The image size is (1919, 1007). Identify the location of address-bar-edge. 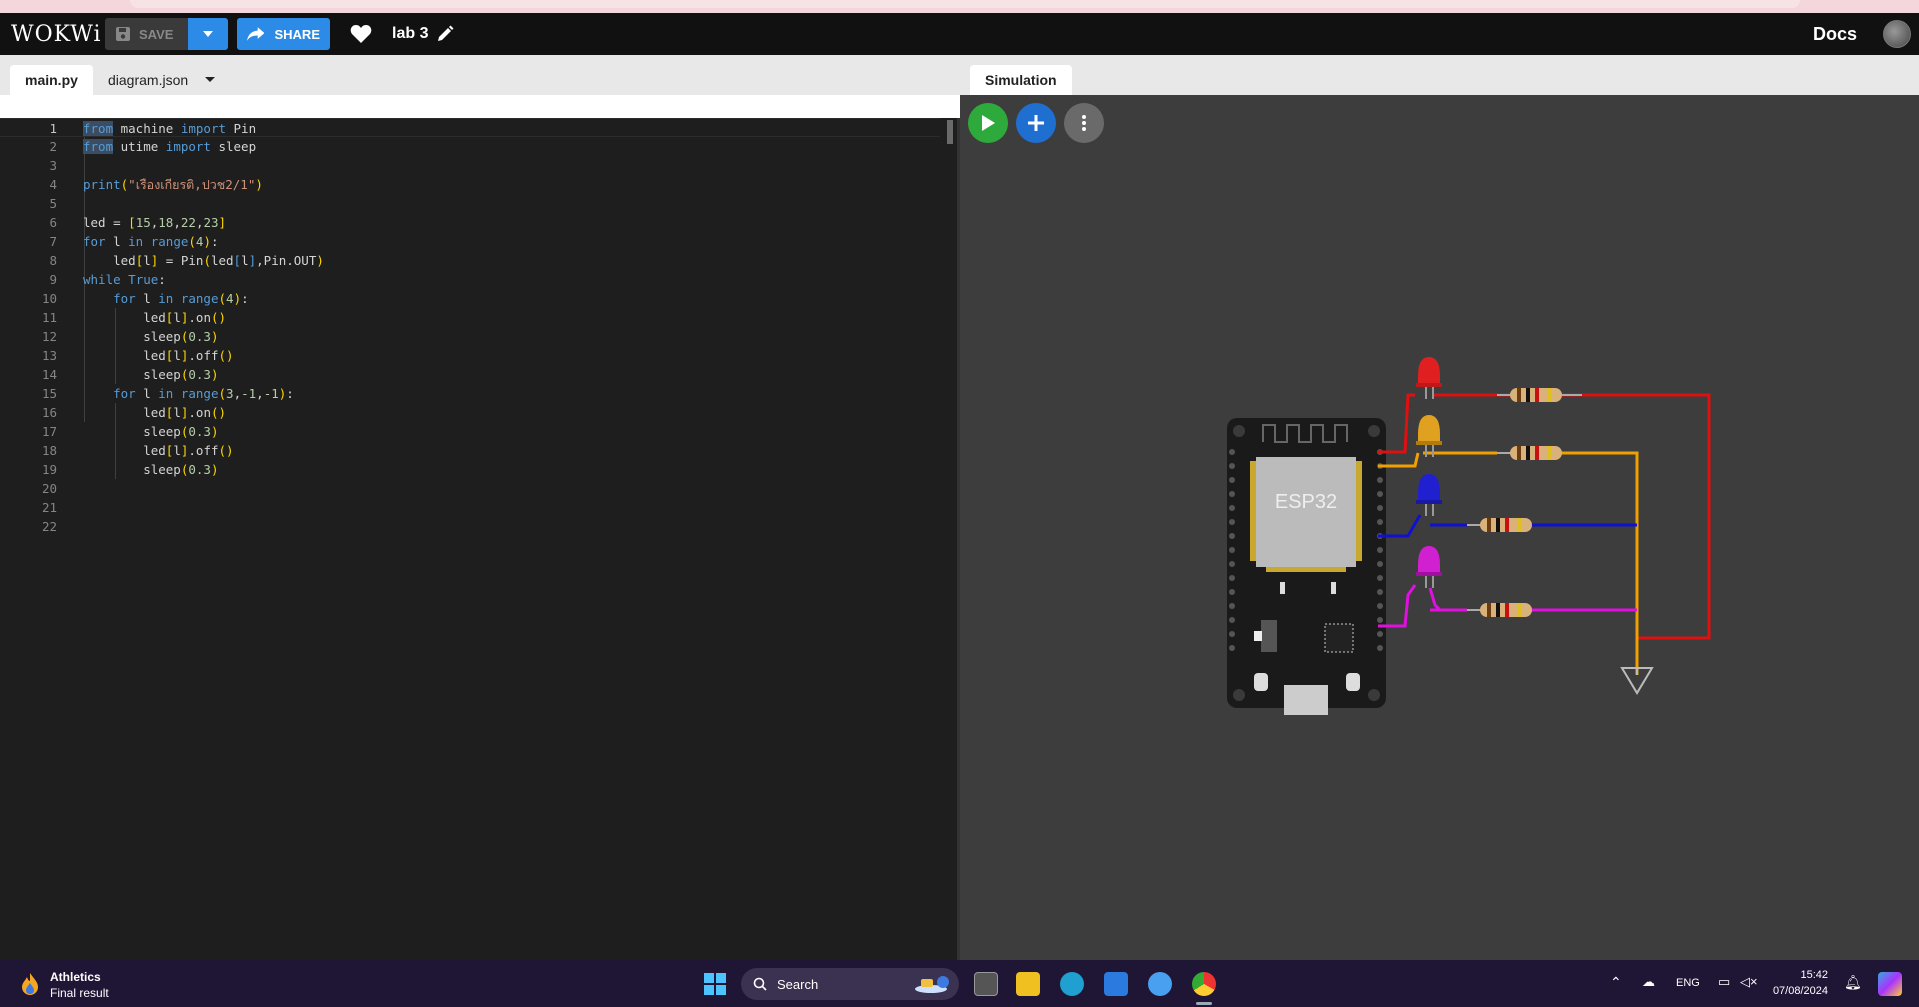
(965, 4).